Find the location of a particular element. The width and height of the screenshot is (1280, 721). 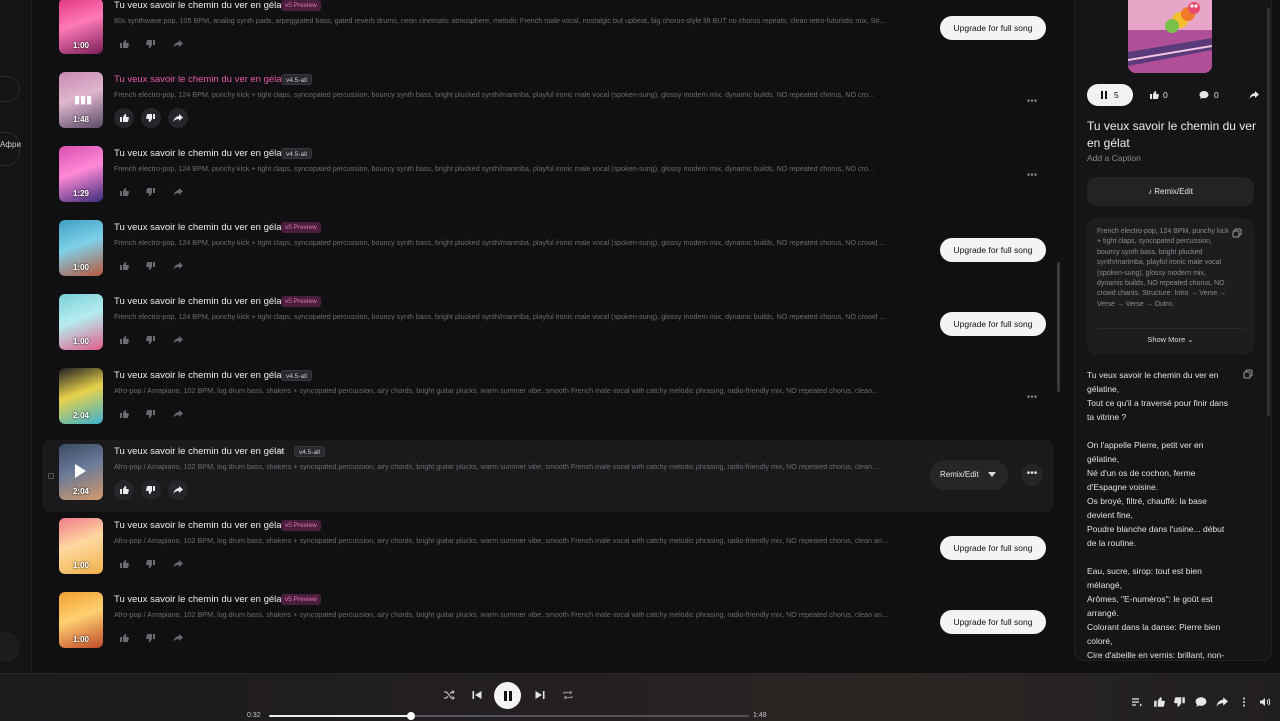

add-caption: Add a Caption is located at coordinates (1114, 158).